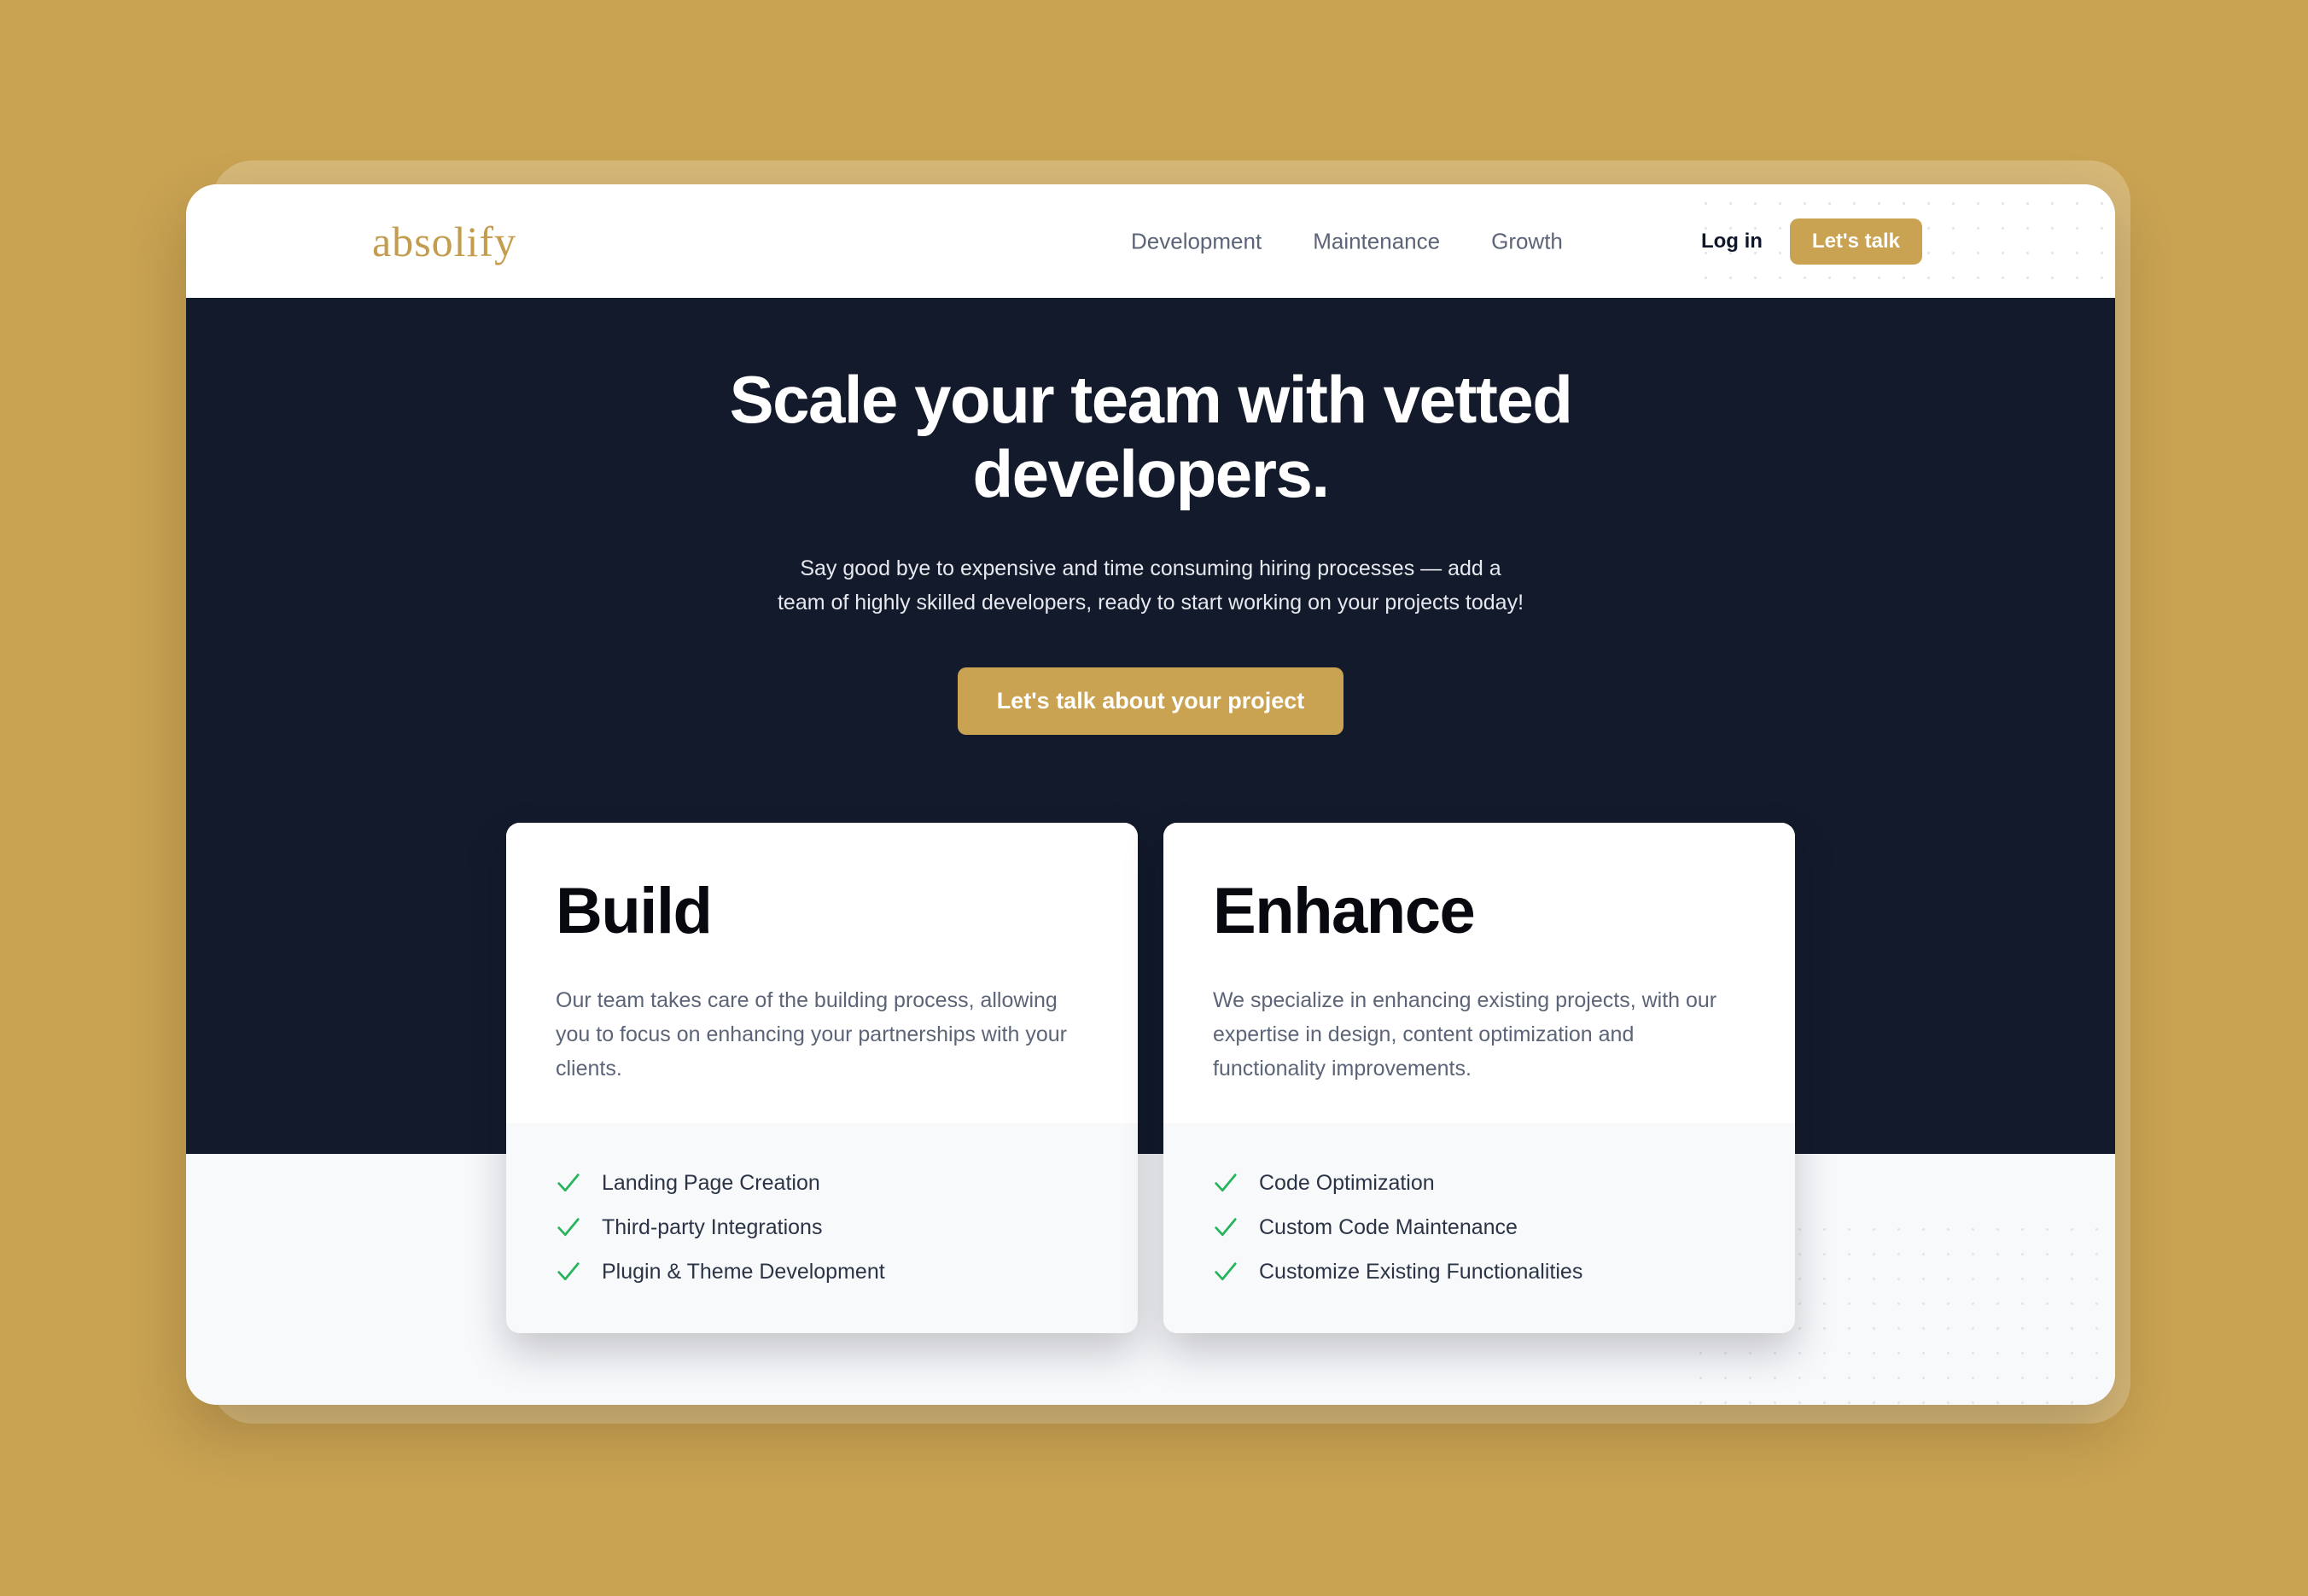 Image resolution: width=2308 pixels, height=1596 pixels. What do you see at coordinates (1150, 1279) in the screenshot?
I see `lower-section` at bounding box center [1150, 1279].